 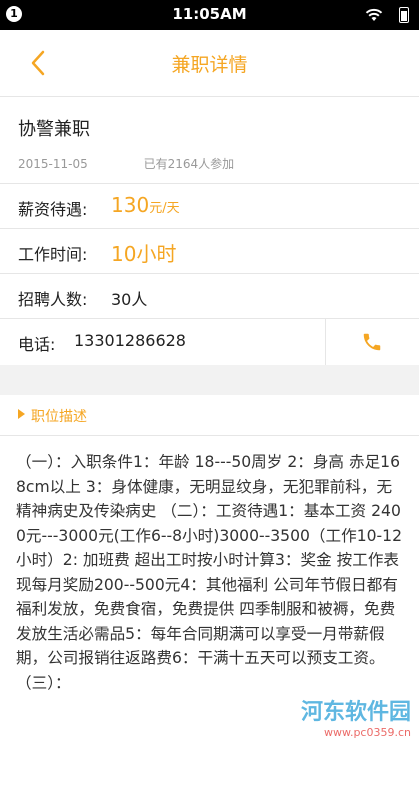 What do you see at coordinates (209, 380) in the screenshot?
I see `section-gap` at bounding box center [209, 380].